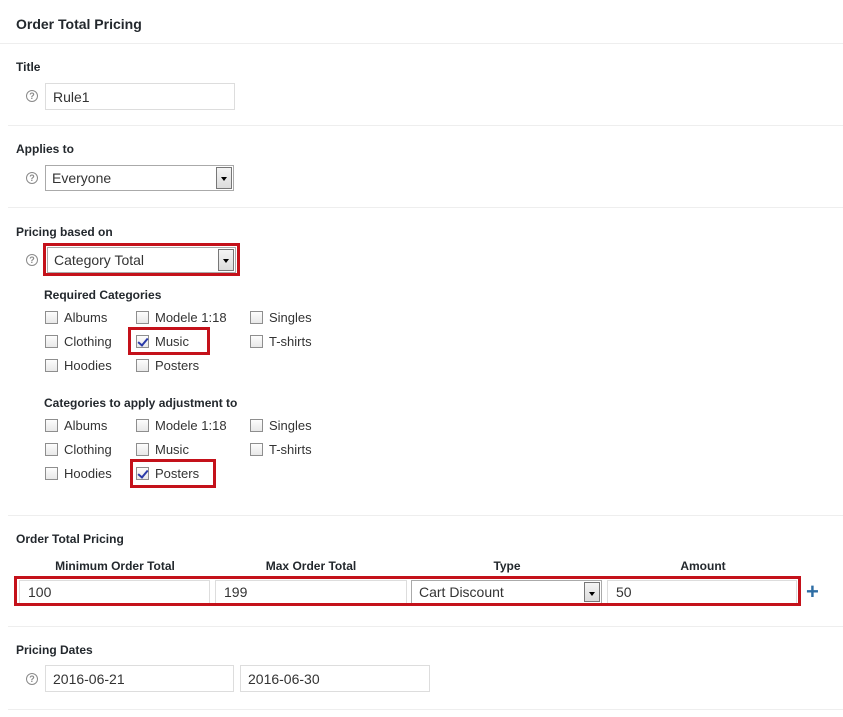 The height and width of the screenshot is (717, 843). Describe the element at coordinates (141, 403) in the screenshot. I see `adjust-categories-label: Categories to apply adjustment to` at that location.